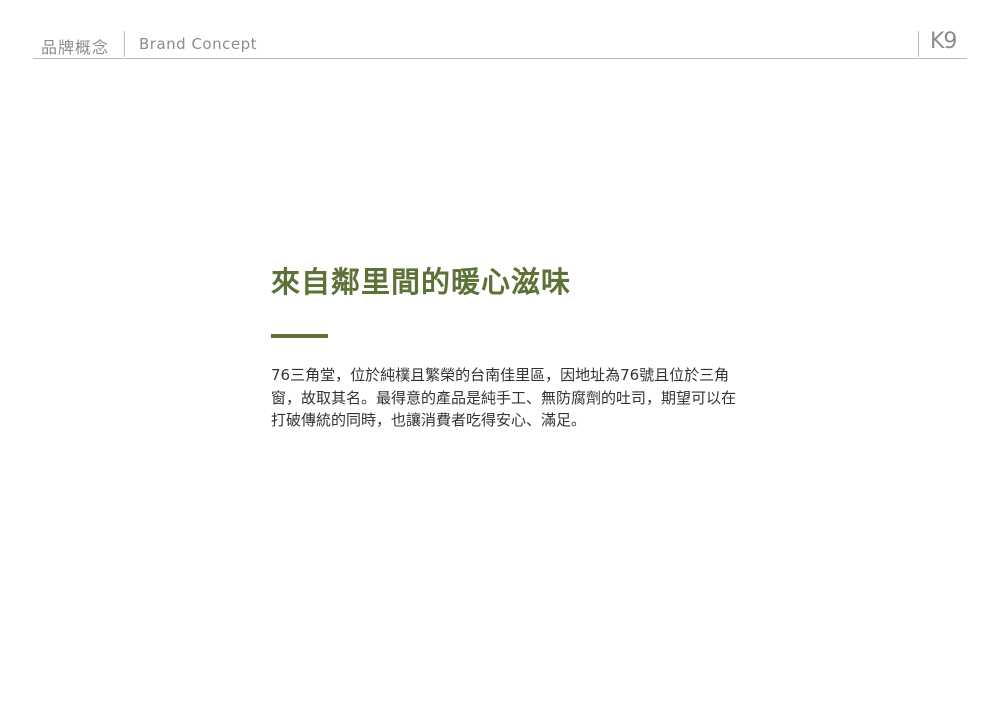  Describe the element at coordinates (943, 41) in the screenshot. I see `brand-logo: K9` at that location.